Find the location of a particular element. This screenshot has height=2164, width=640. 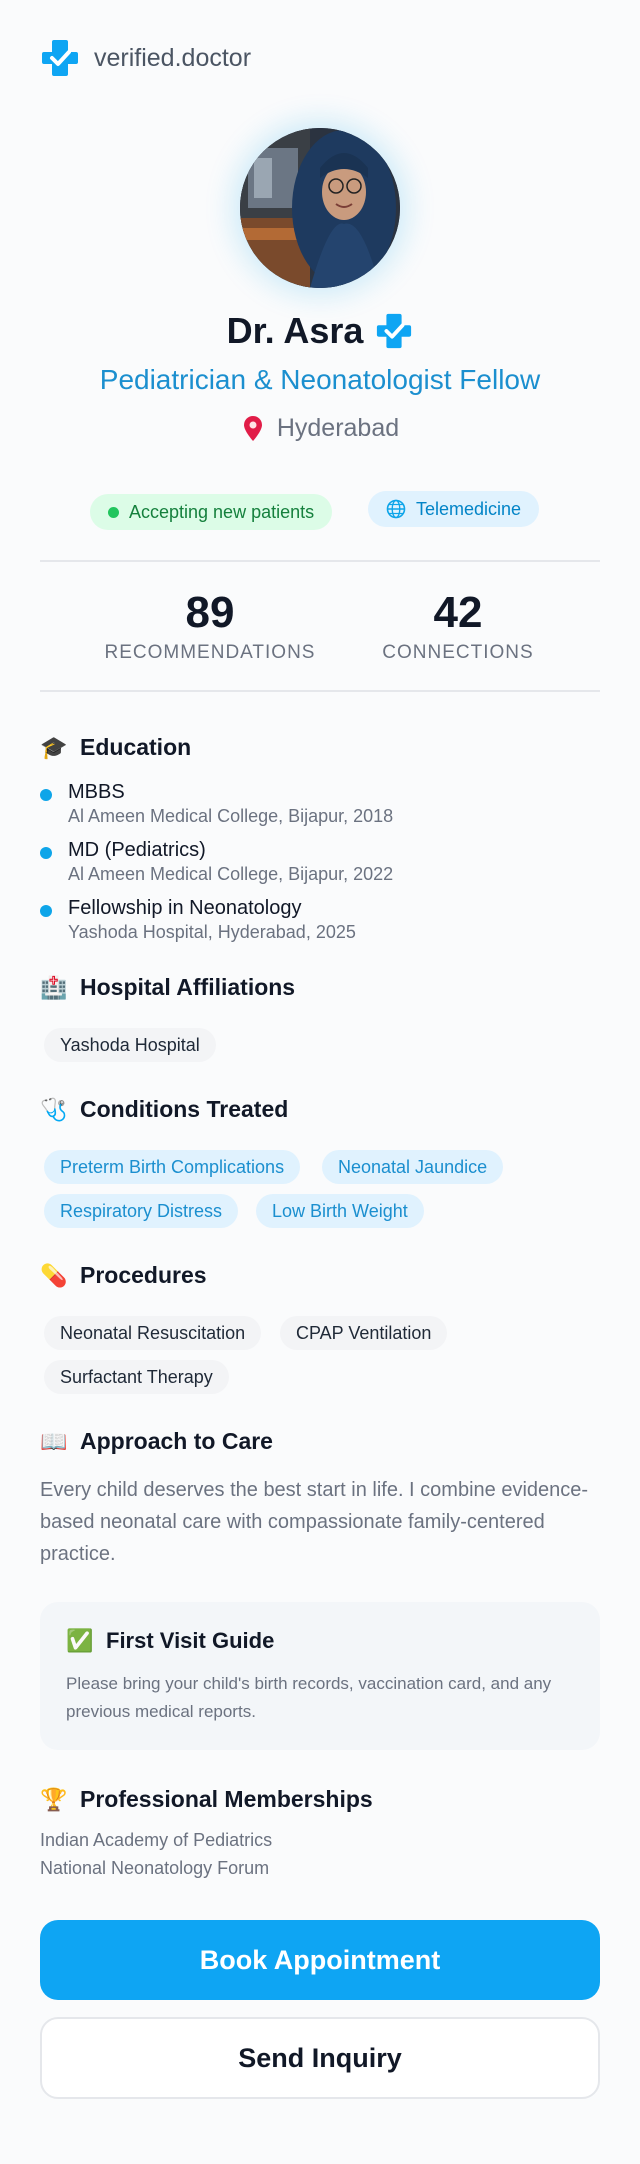

affiliation-chip: Yashoda Hospital is located at coordinates (130, 1045).